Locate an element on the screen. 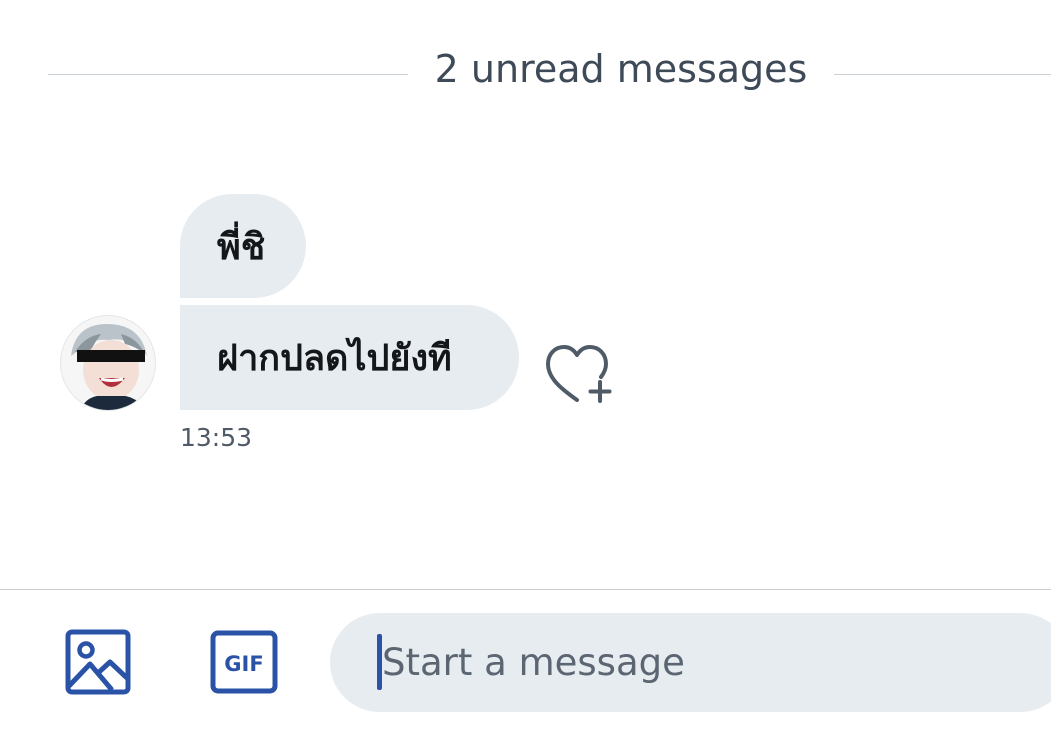 This screenshot has width=1051, height=732. gif-icon: GIF is located at coordinates (244, 662).